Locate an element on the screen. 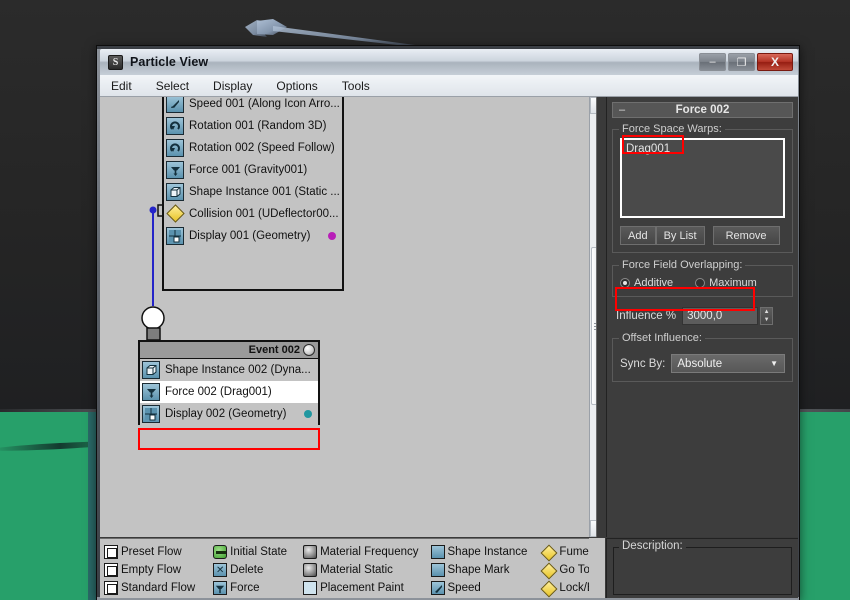  depot-item-label: Empty Flow is located at coordinates (151, 570).